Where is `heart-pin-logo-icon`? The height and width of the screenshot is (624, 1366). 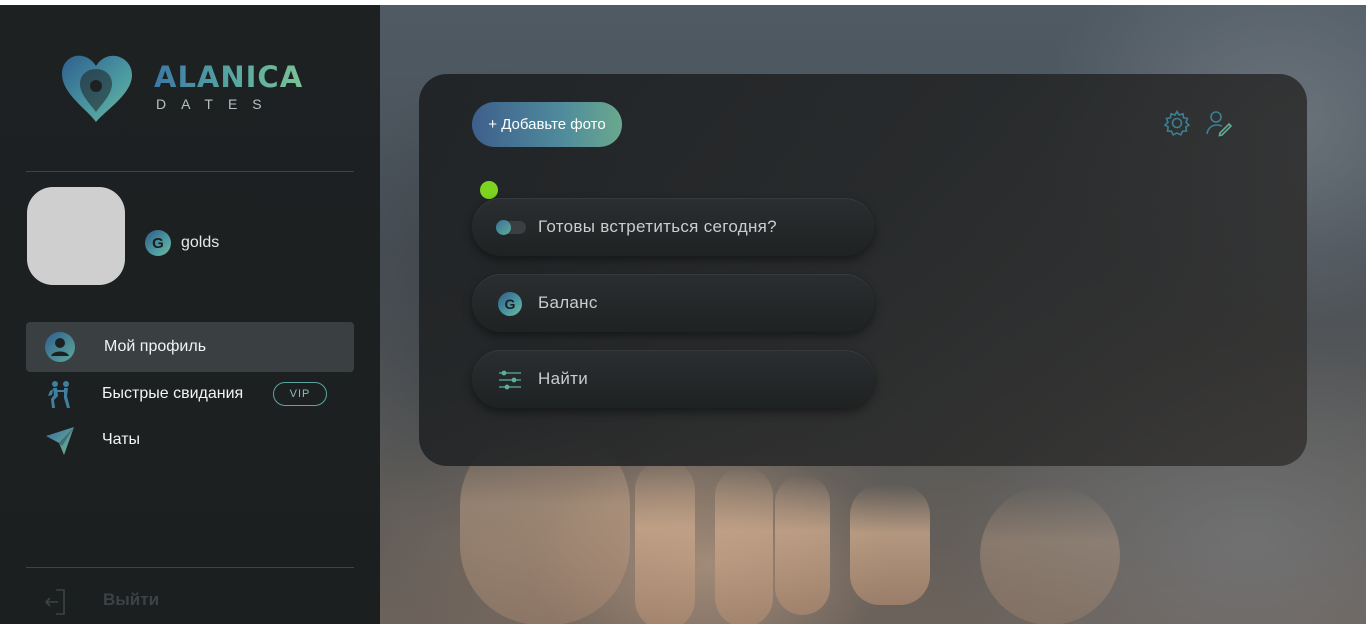 heart-pin-logo-icon is located at coordinates (97, 88).